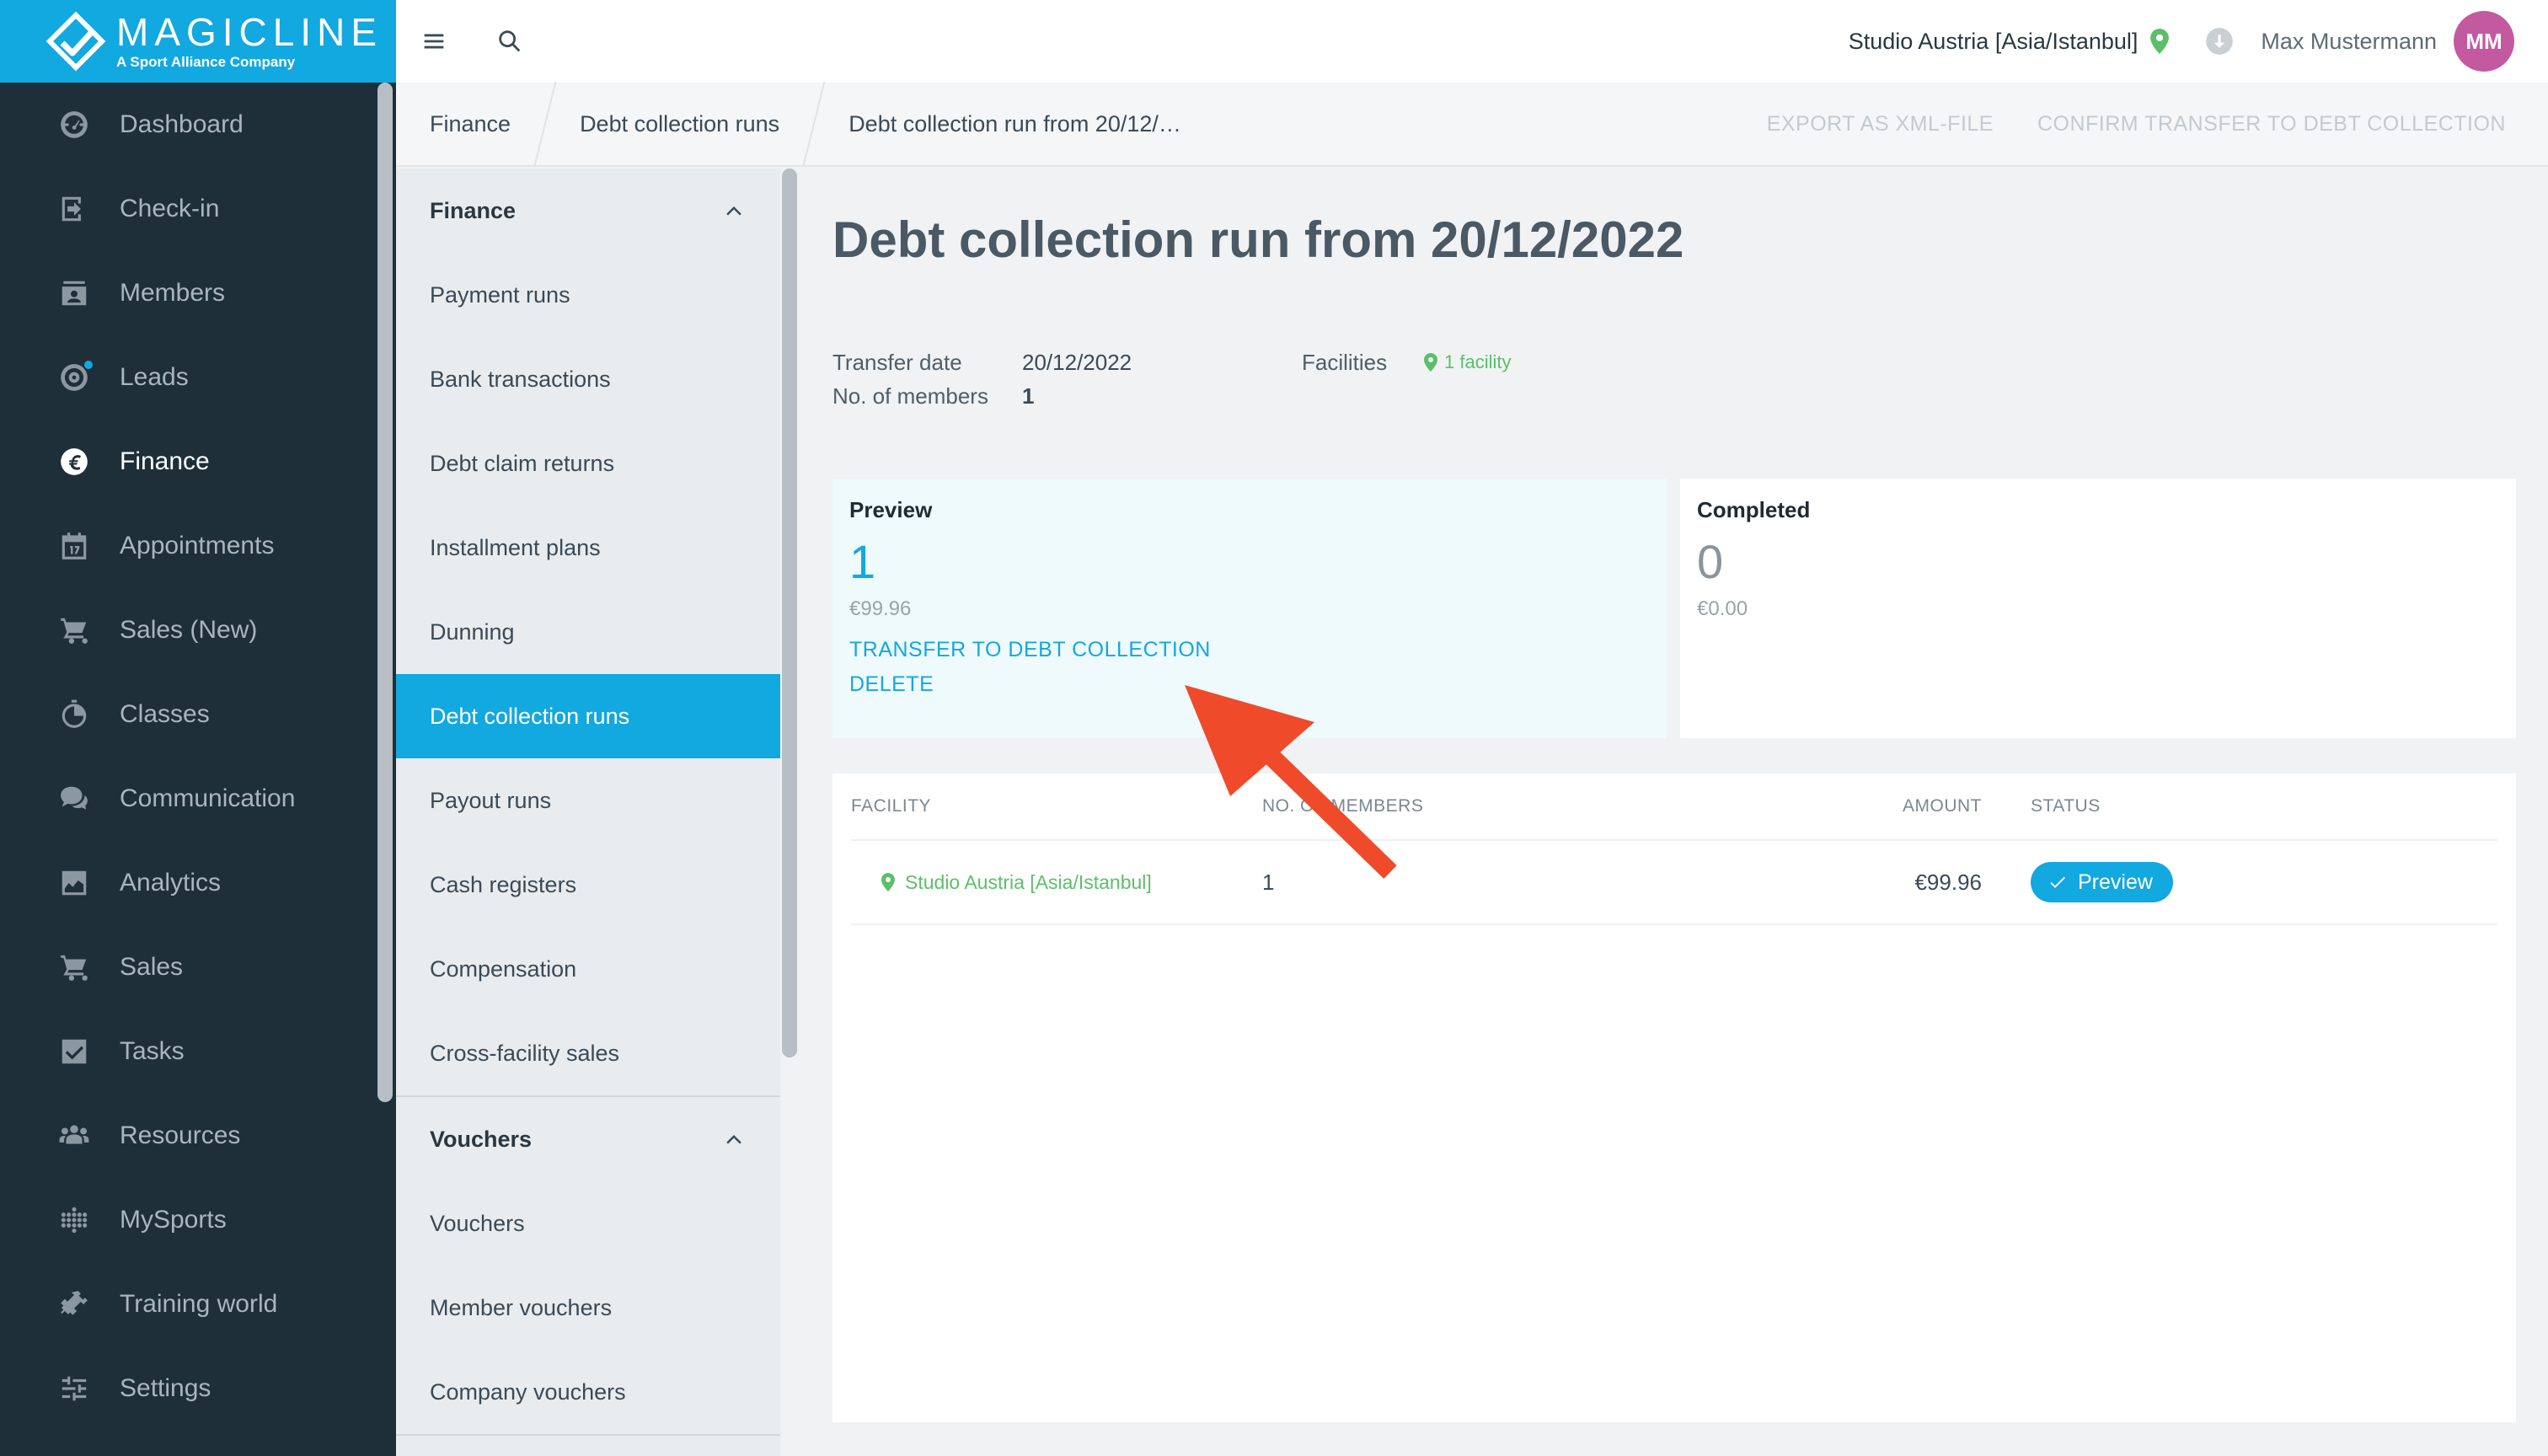 The height and width of the screenshot is (1456, 2548). I want to click on status-label: Preview, so click(2115, 882).